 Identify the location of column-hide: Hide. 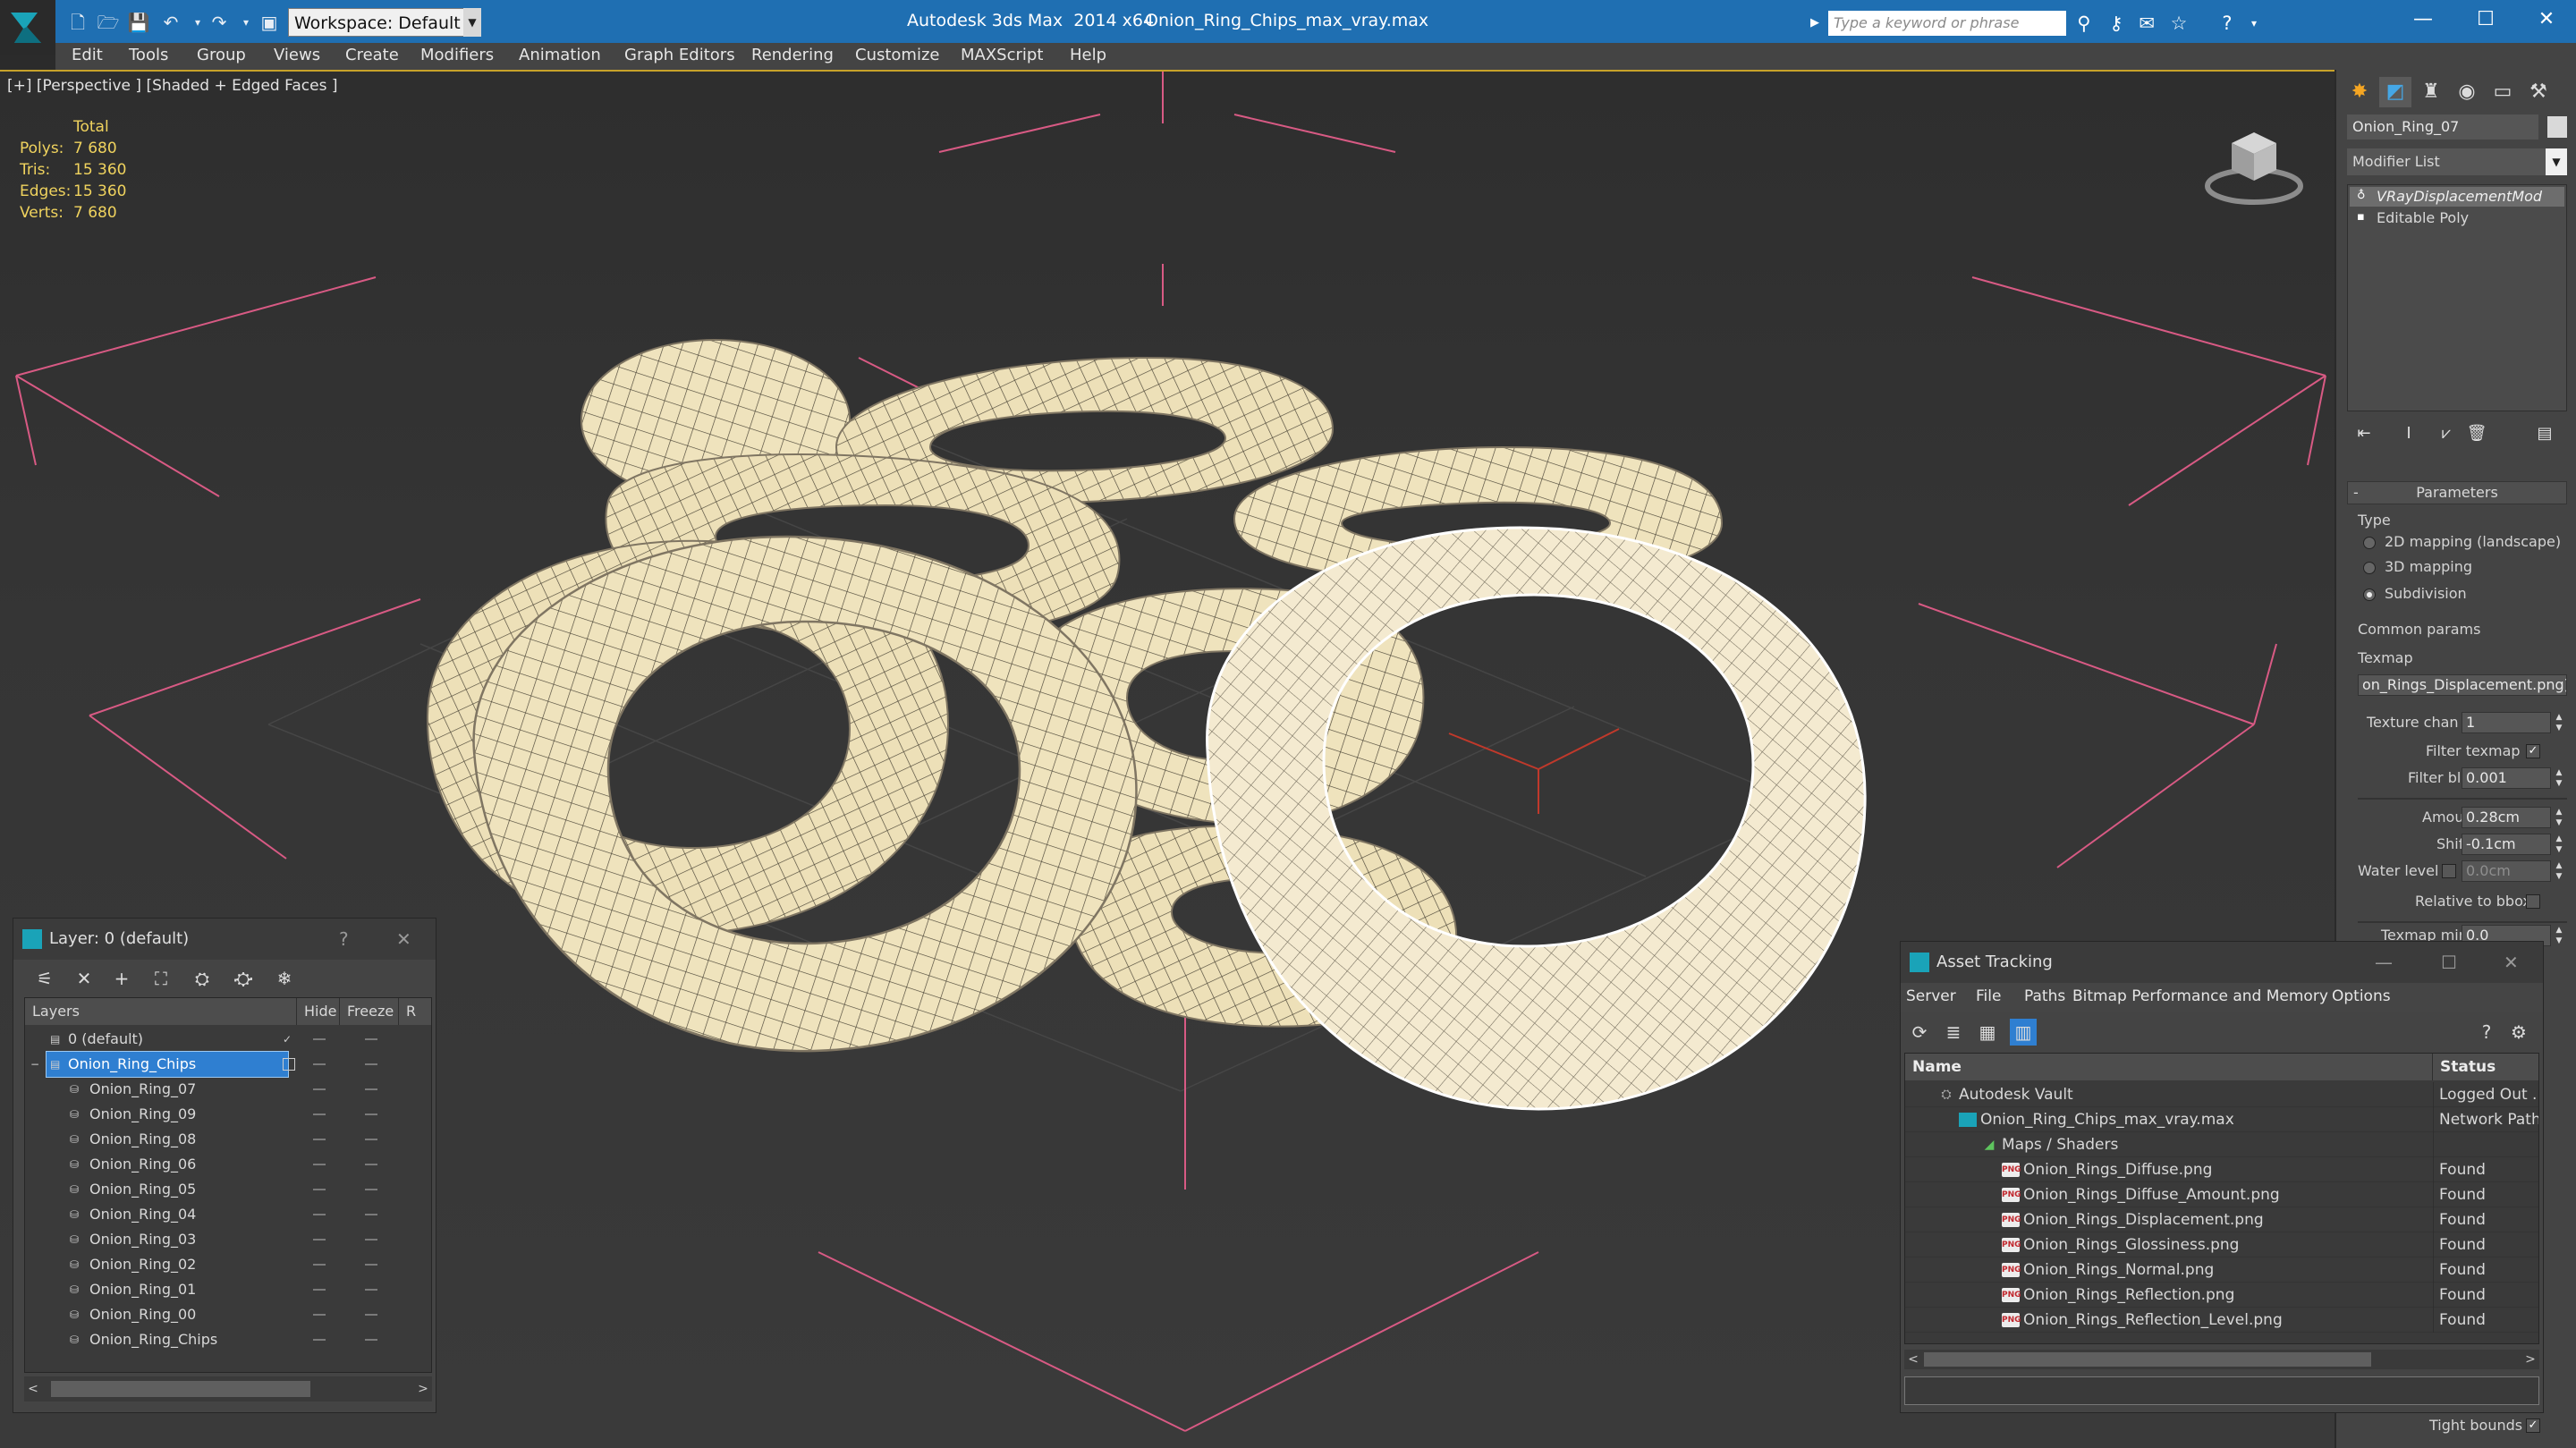
(318, 1011).